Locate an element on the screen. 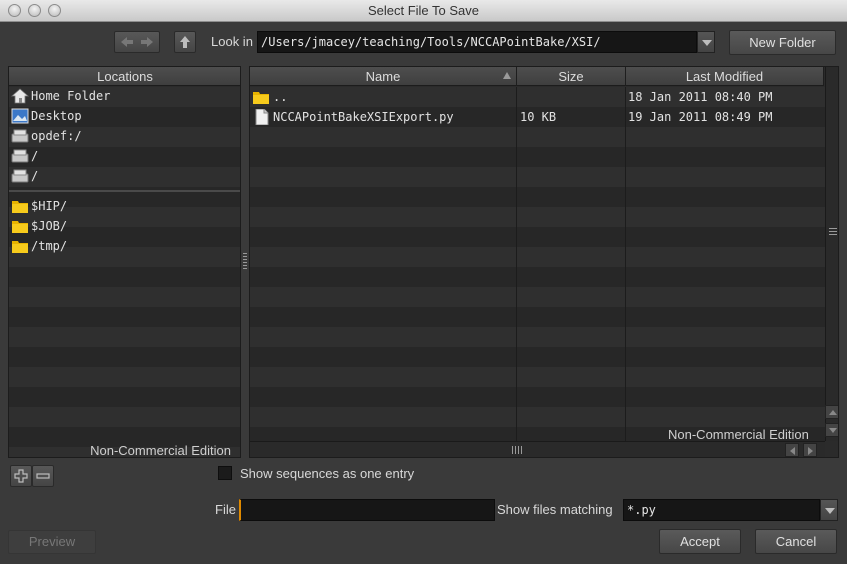  new-folder-button: New Folder is located at coordinates (782, 42).